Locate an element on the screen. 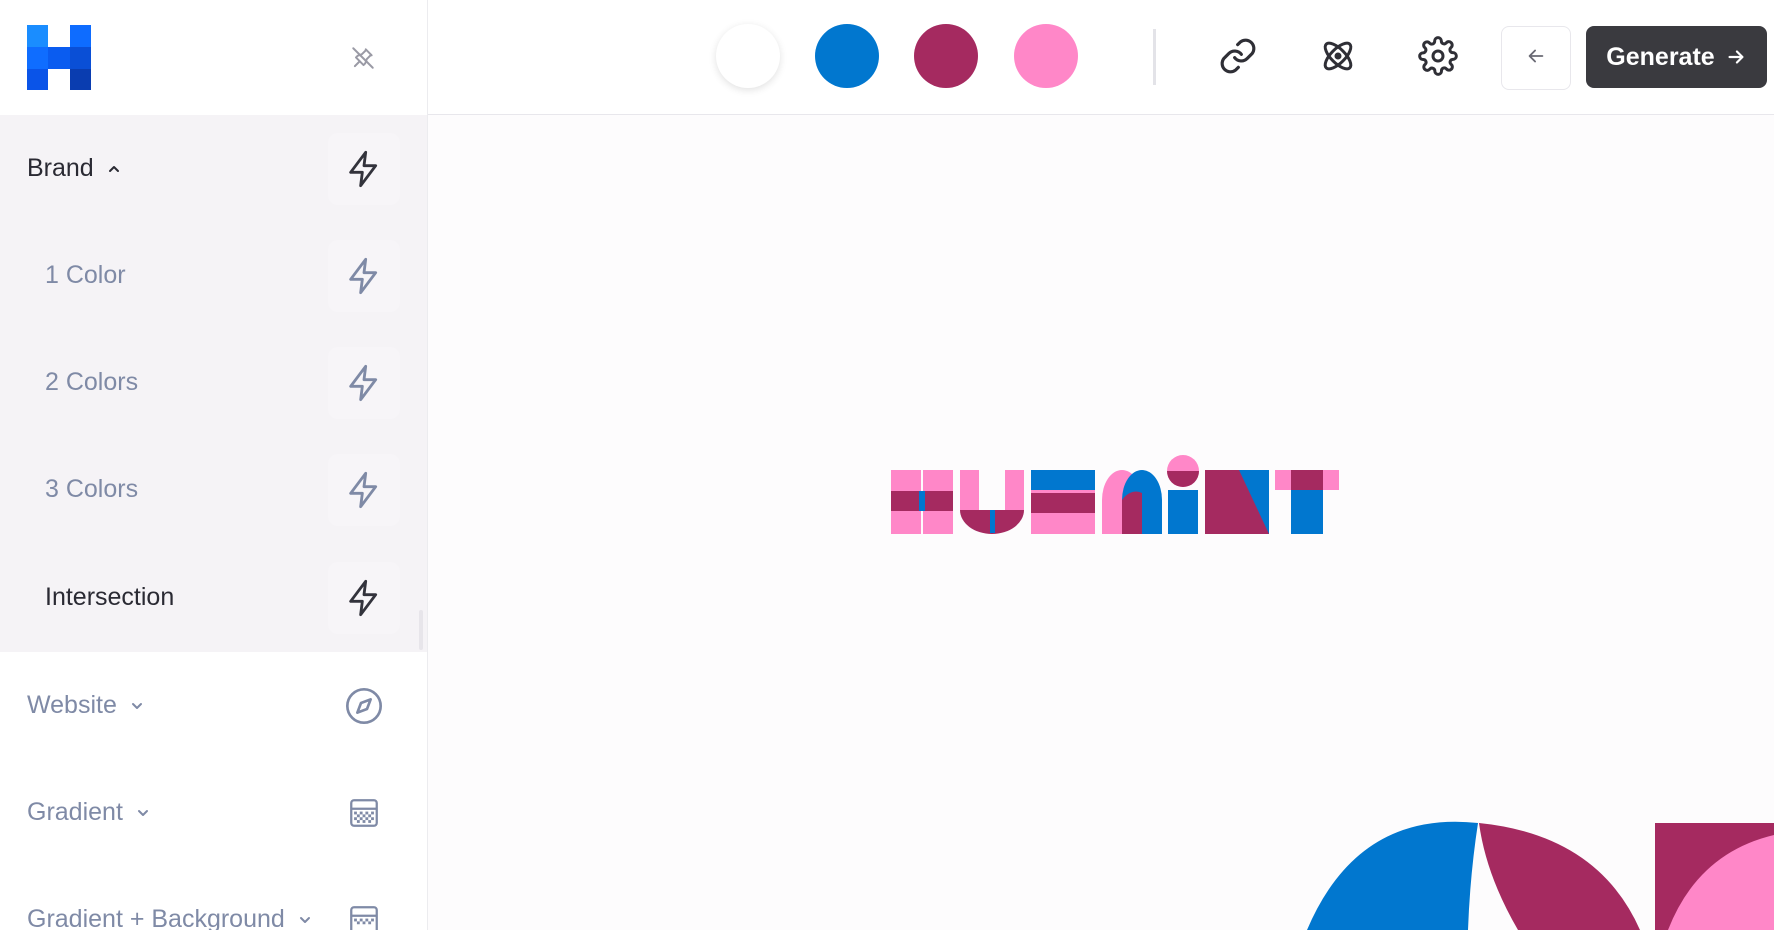 The width and height of the screenshot is (1774, 930). sidebar-item-label: Website is located at coordinates (86, 705).